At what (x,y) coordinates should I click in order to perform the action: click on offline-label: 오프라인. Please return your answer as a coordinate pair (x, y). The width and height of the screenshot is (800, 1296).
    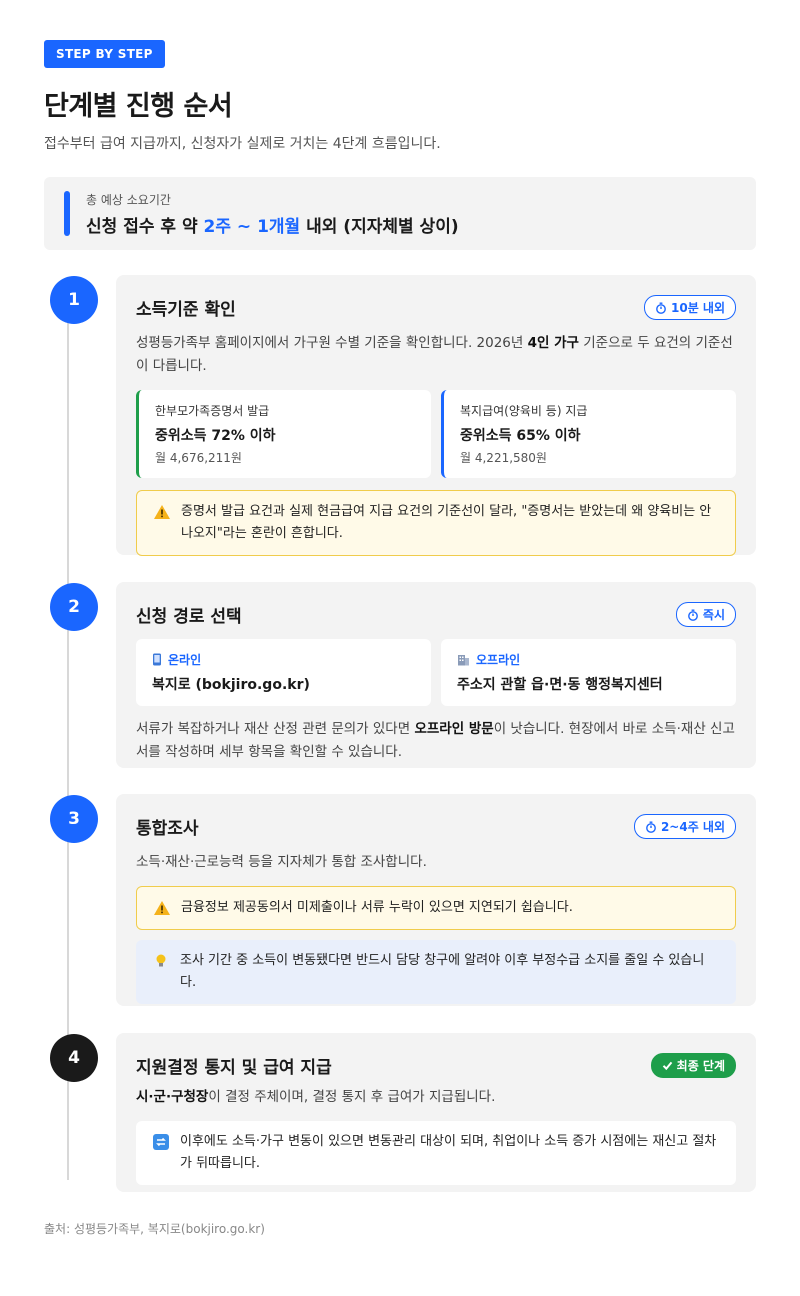
    Looking at the image, I should click on (498, 660).